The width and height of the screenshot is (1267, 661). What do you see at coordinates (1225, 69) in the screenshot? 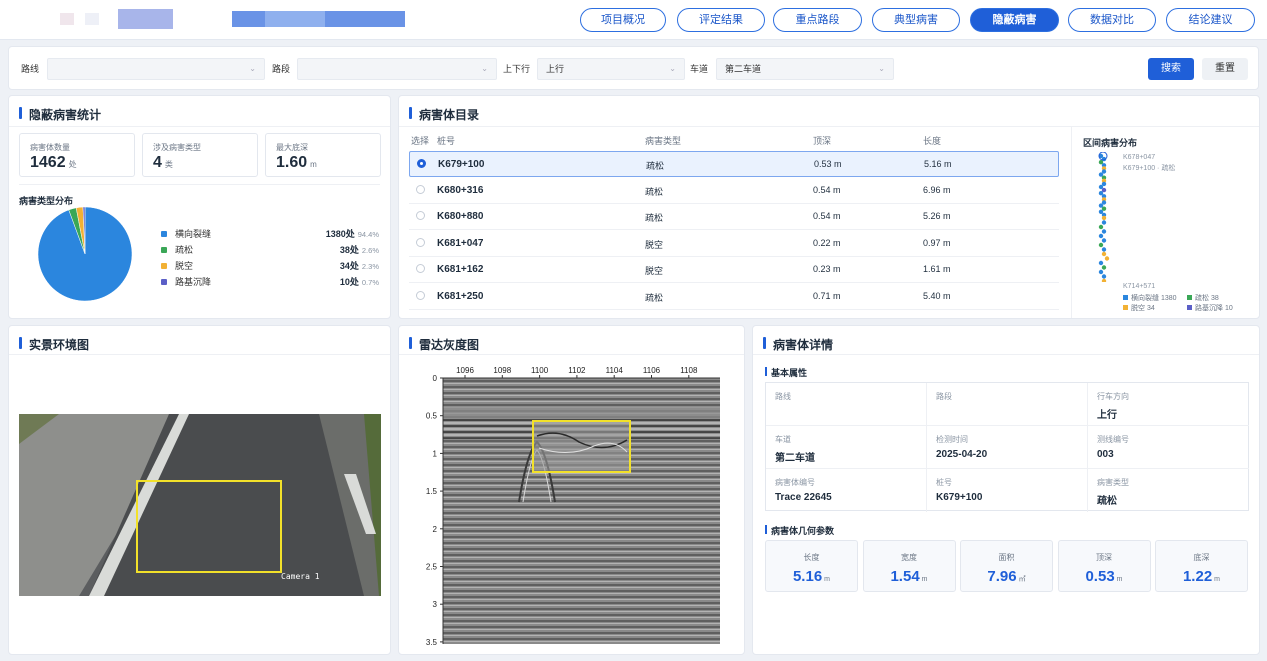
I see `reset-button: 重置` at bounding box center [1225, 69].